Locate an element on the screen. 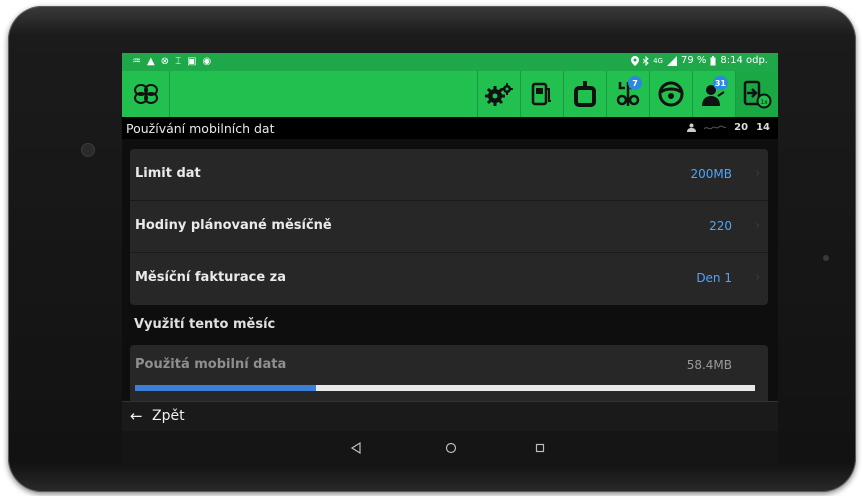  trailer-button is located at coordinates (584, 94).